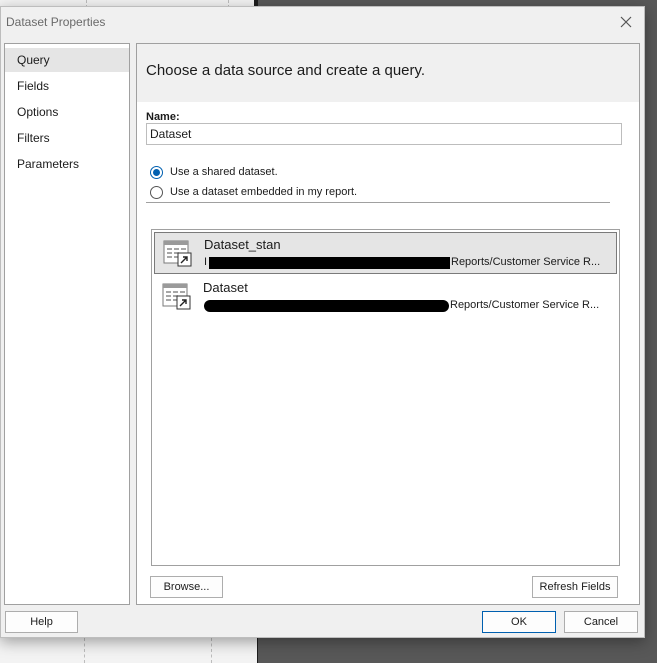 This screenshot has width=657, height=663. I want to click on sidebar-item-filters: Filters, so click(67, 138).